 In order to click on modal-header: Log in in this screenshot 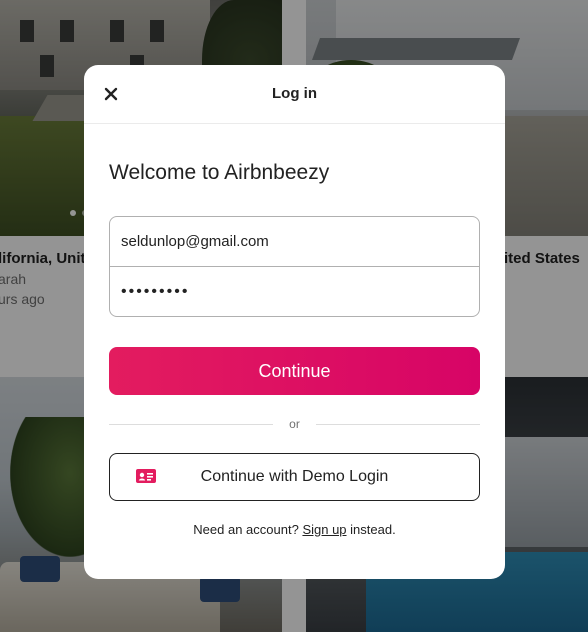, I will do `click(294, 94)`.